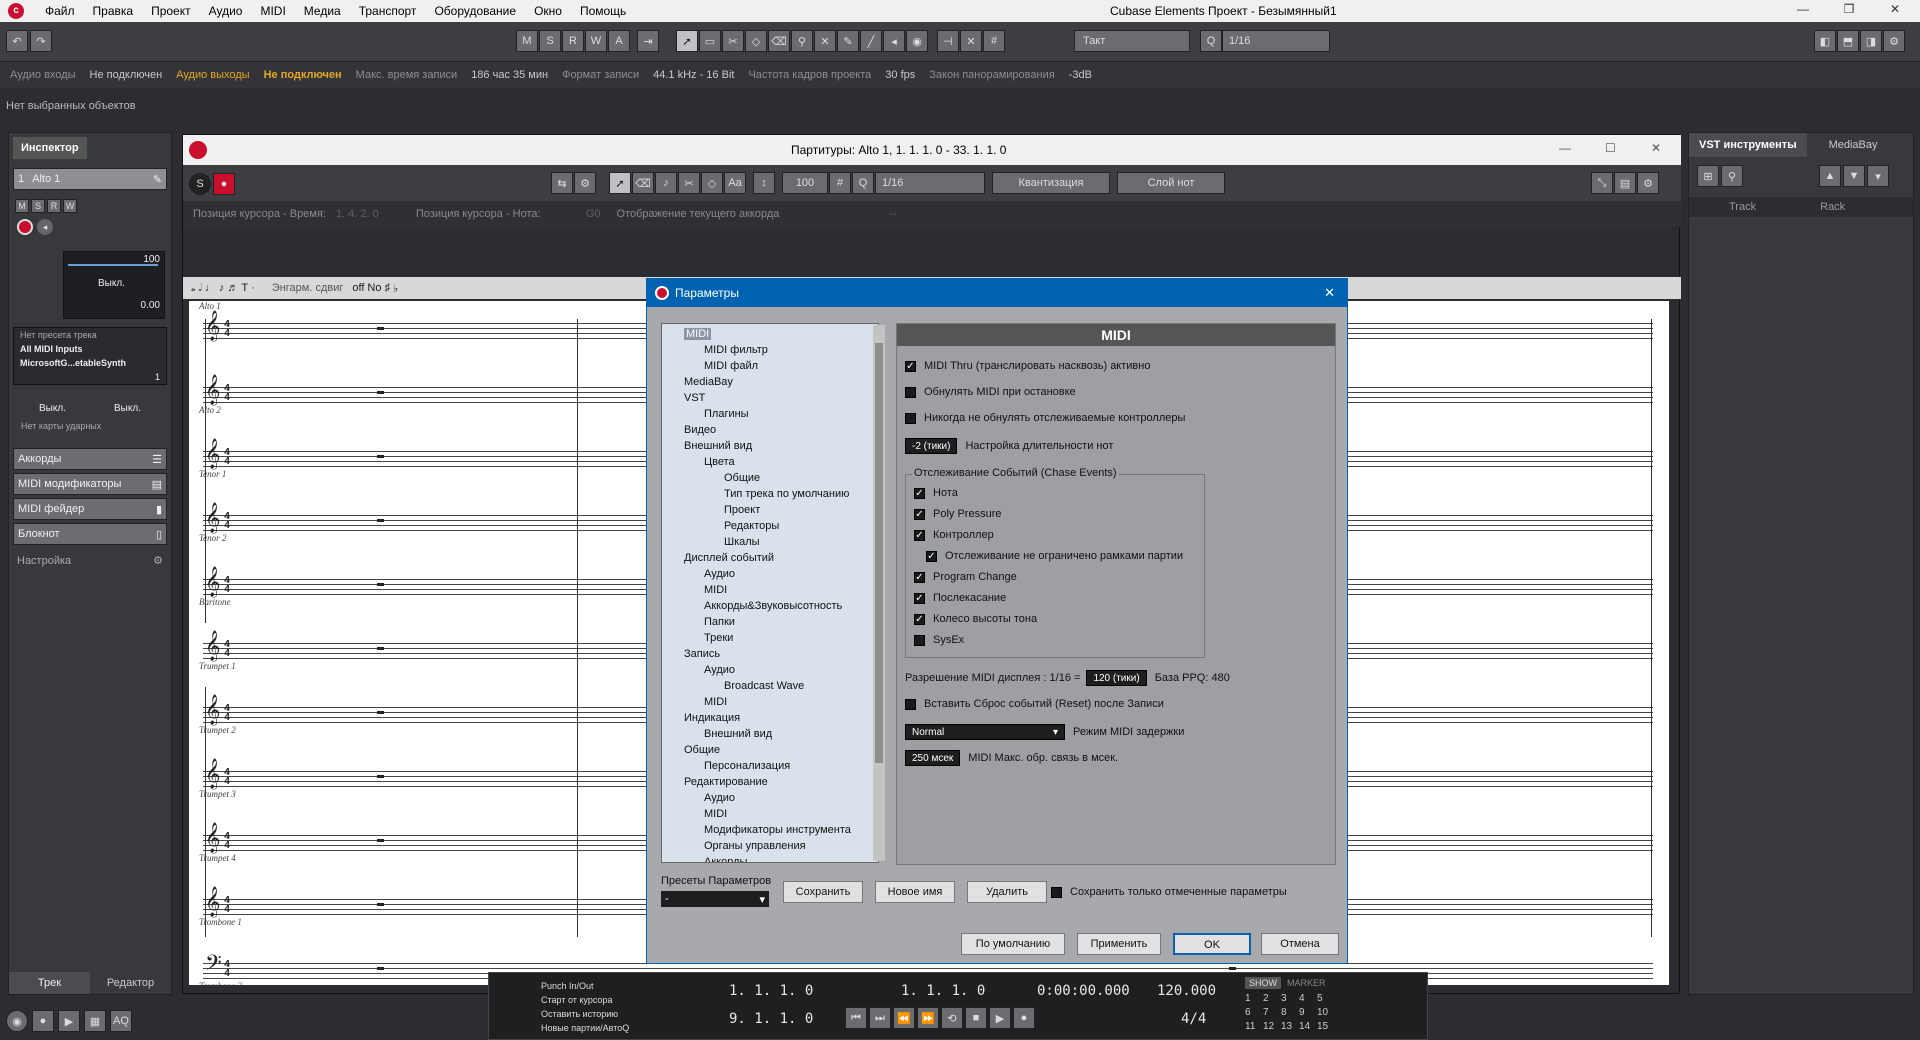  What do you see at coordinates (747, 766) in the screenshot?
I see `tree-item: Персонализация` at bounding box center [747, 766].